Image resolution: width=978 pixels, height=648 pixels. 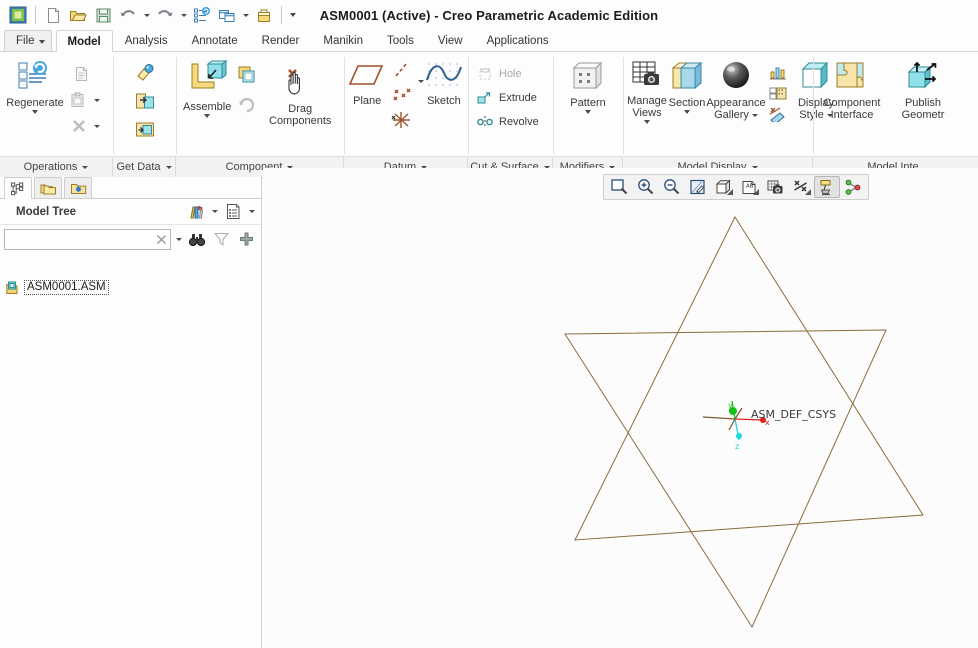 What do you see at coordinates (165, 15) in the screenshot?
I see `redo-icon` at bounding box center [165, 15].